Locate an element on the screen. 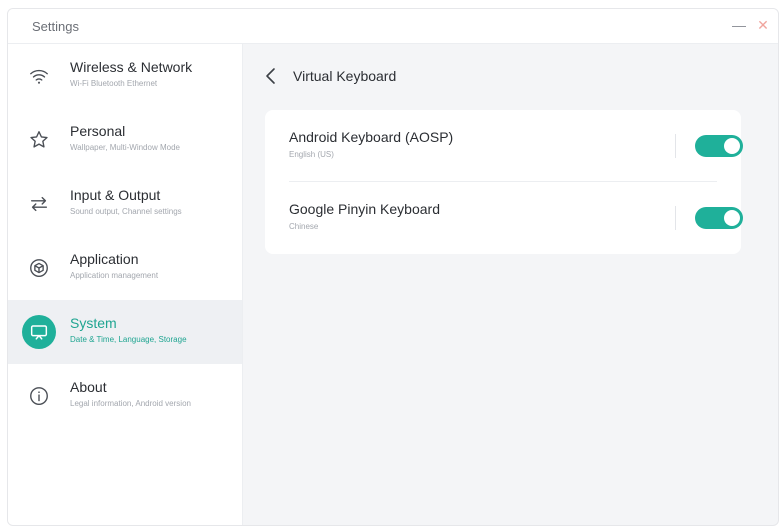  title-bar: Settings — ✕ is located at coordinates (393, 26).